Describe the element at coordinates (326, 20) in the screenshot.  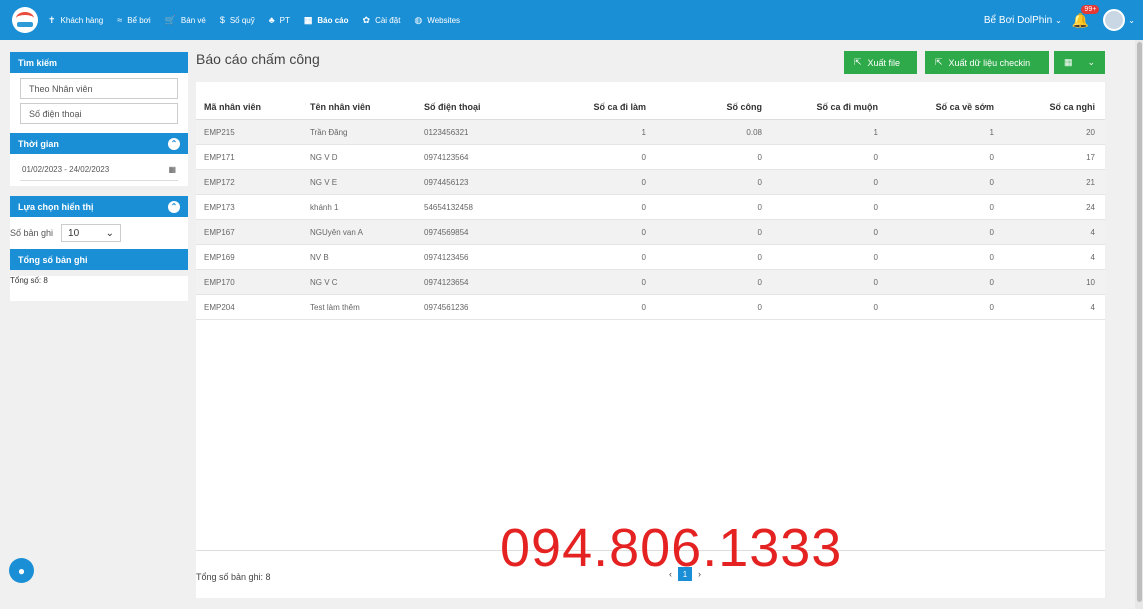
I see `nav-item-reports: ▦ Báo cáo` at that location.